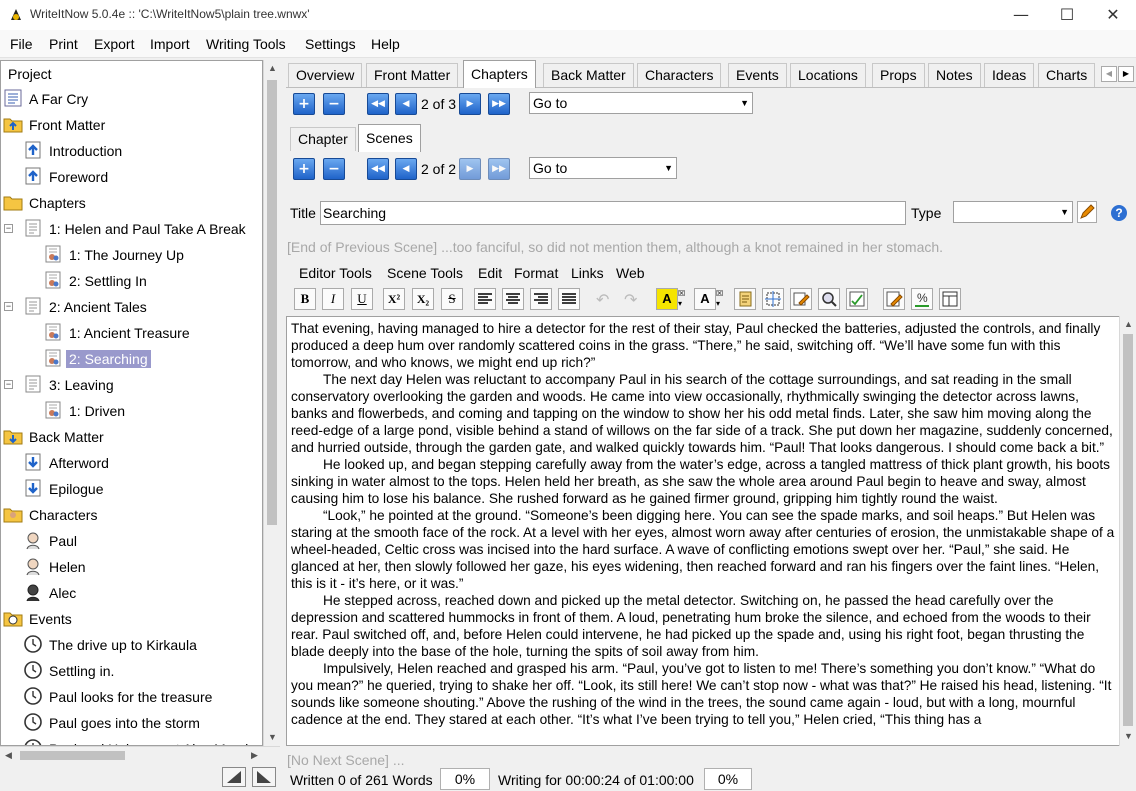 The image size is (1136, 791). I want to click on tree-node-label: Paul looks for the treasure, so click(130, 697).